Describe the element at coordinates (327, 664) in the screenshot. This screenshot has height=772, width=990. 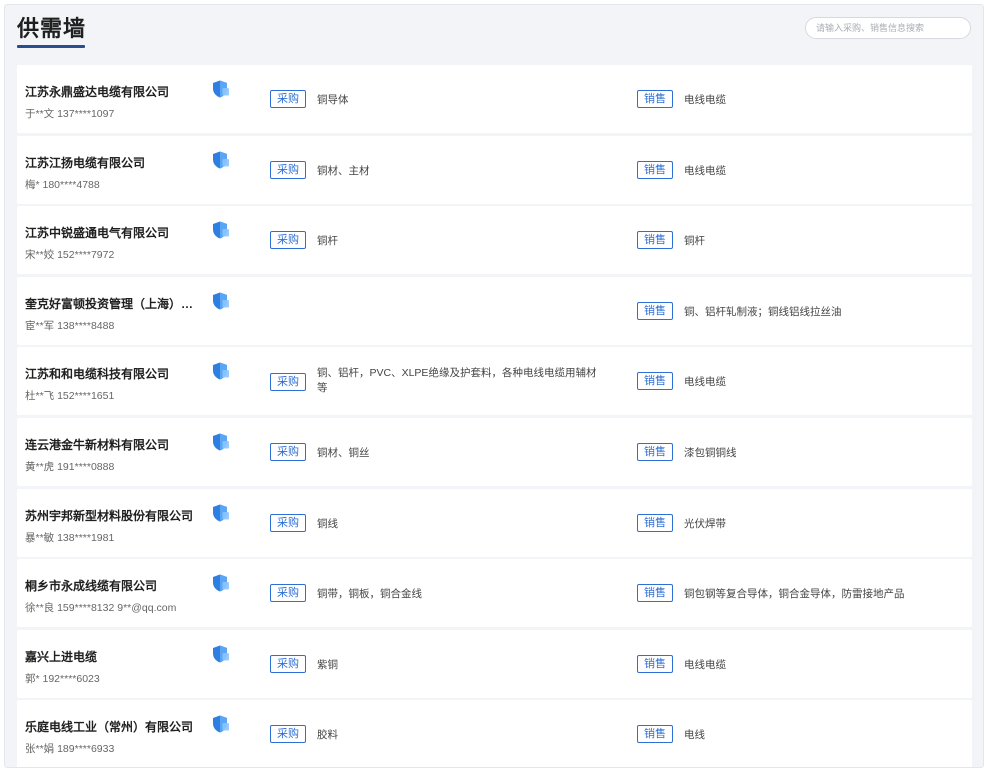
I see `buy-items: 紫铜` at that location.